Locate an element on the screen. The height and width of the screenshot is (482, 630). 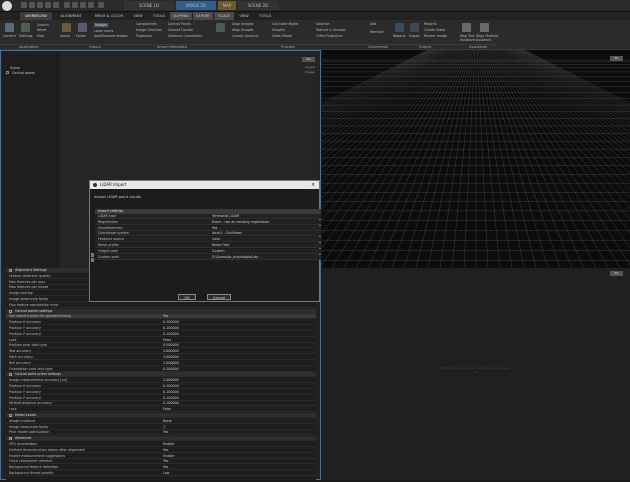
property-row: Yaw accuracy 3.000000 is located at coordinates (161, 352).